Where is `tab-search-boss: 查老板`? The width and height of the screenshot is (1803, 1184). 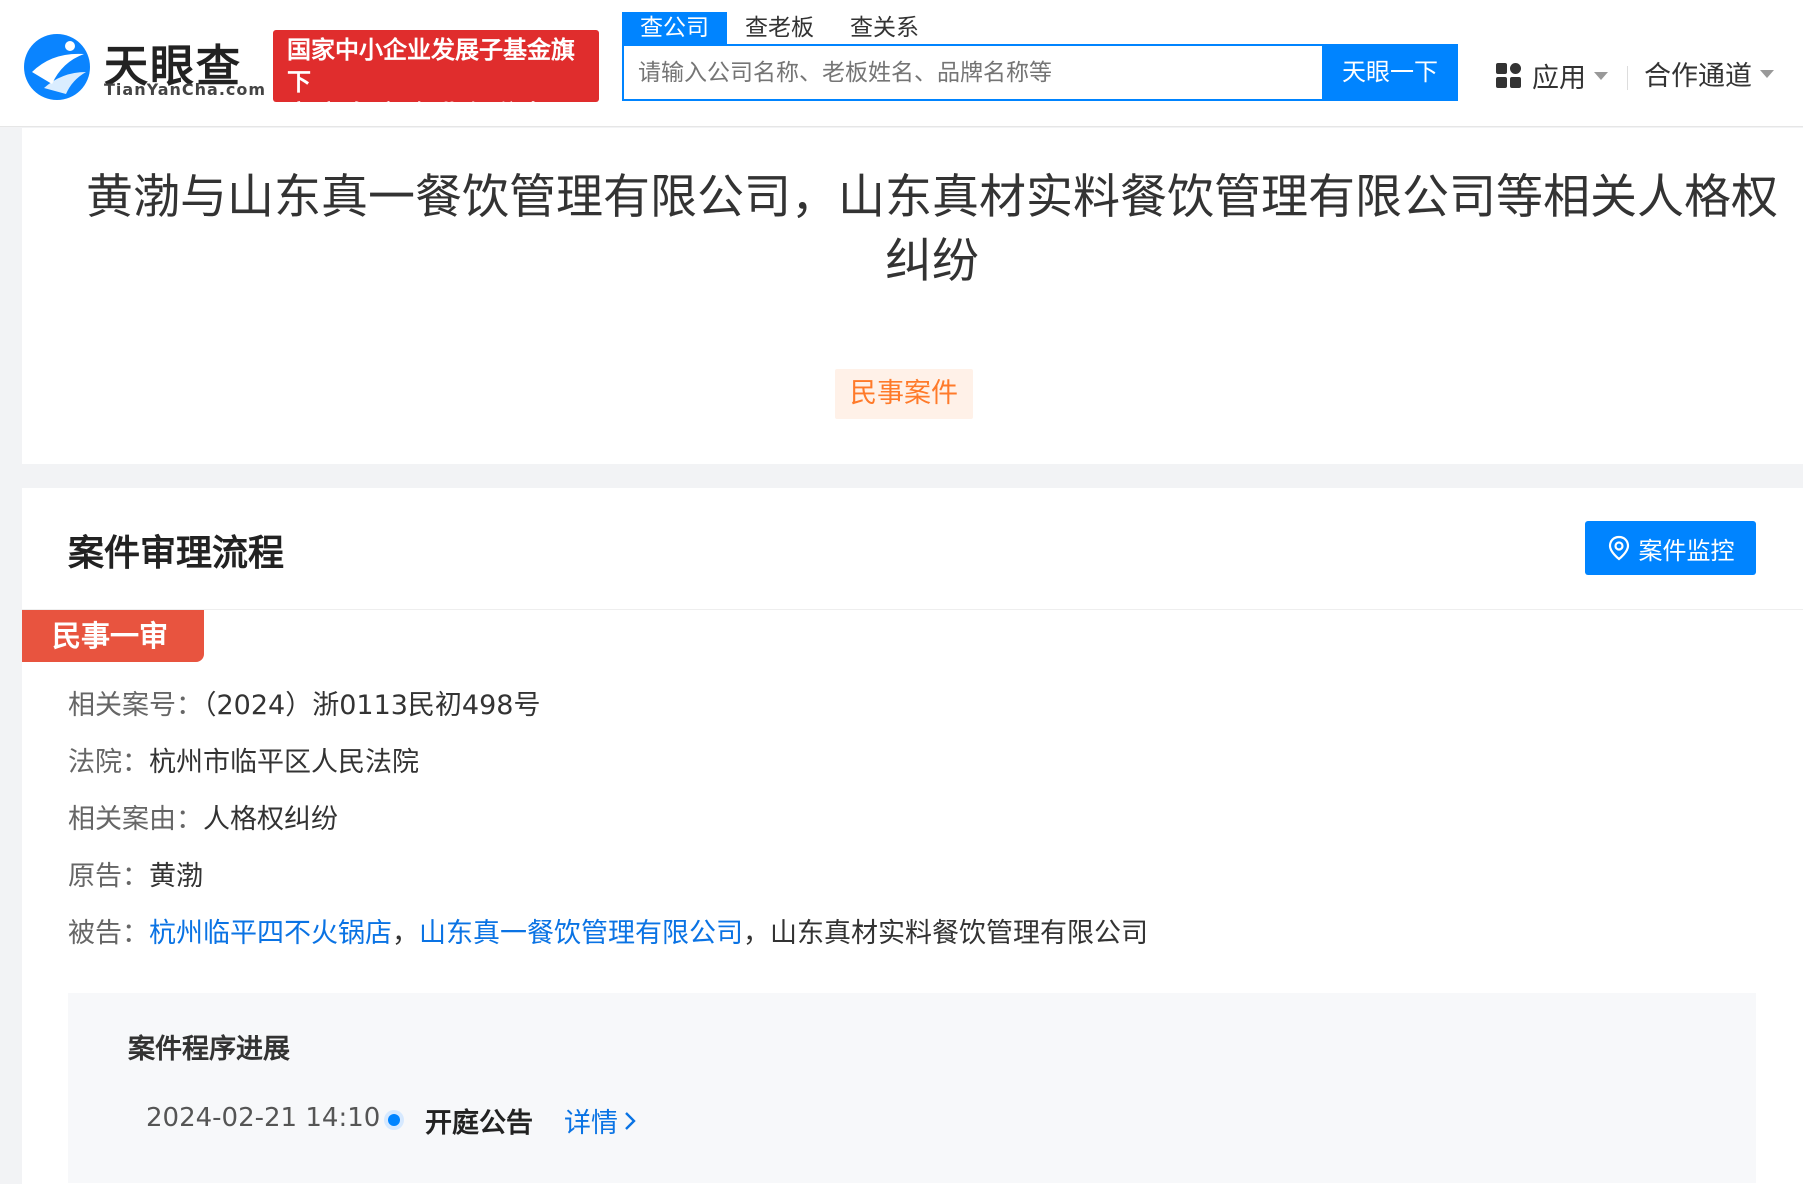
tab-search-boss: 查老板 is located at coordinates (779, 28).